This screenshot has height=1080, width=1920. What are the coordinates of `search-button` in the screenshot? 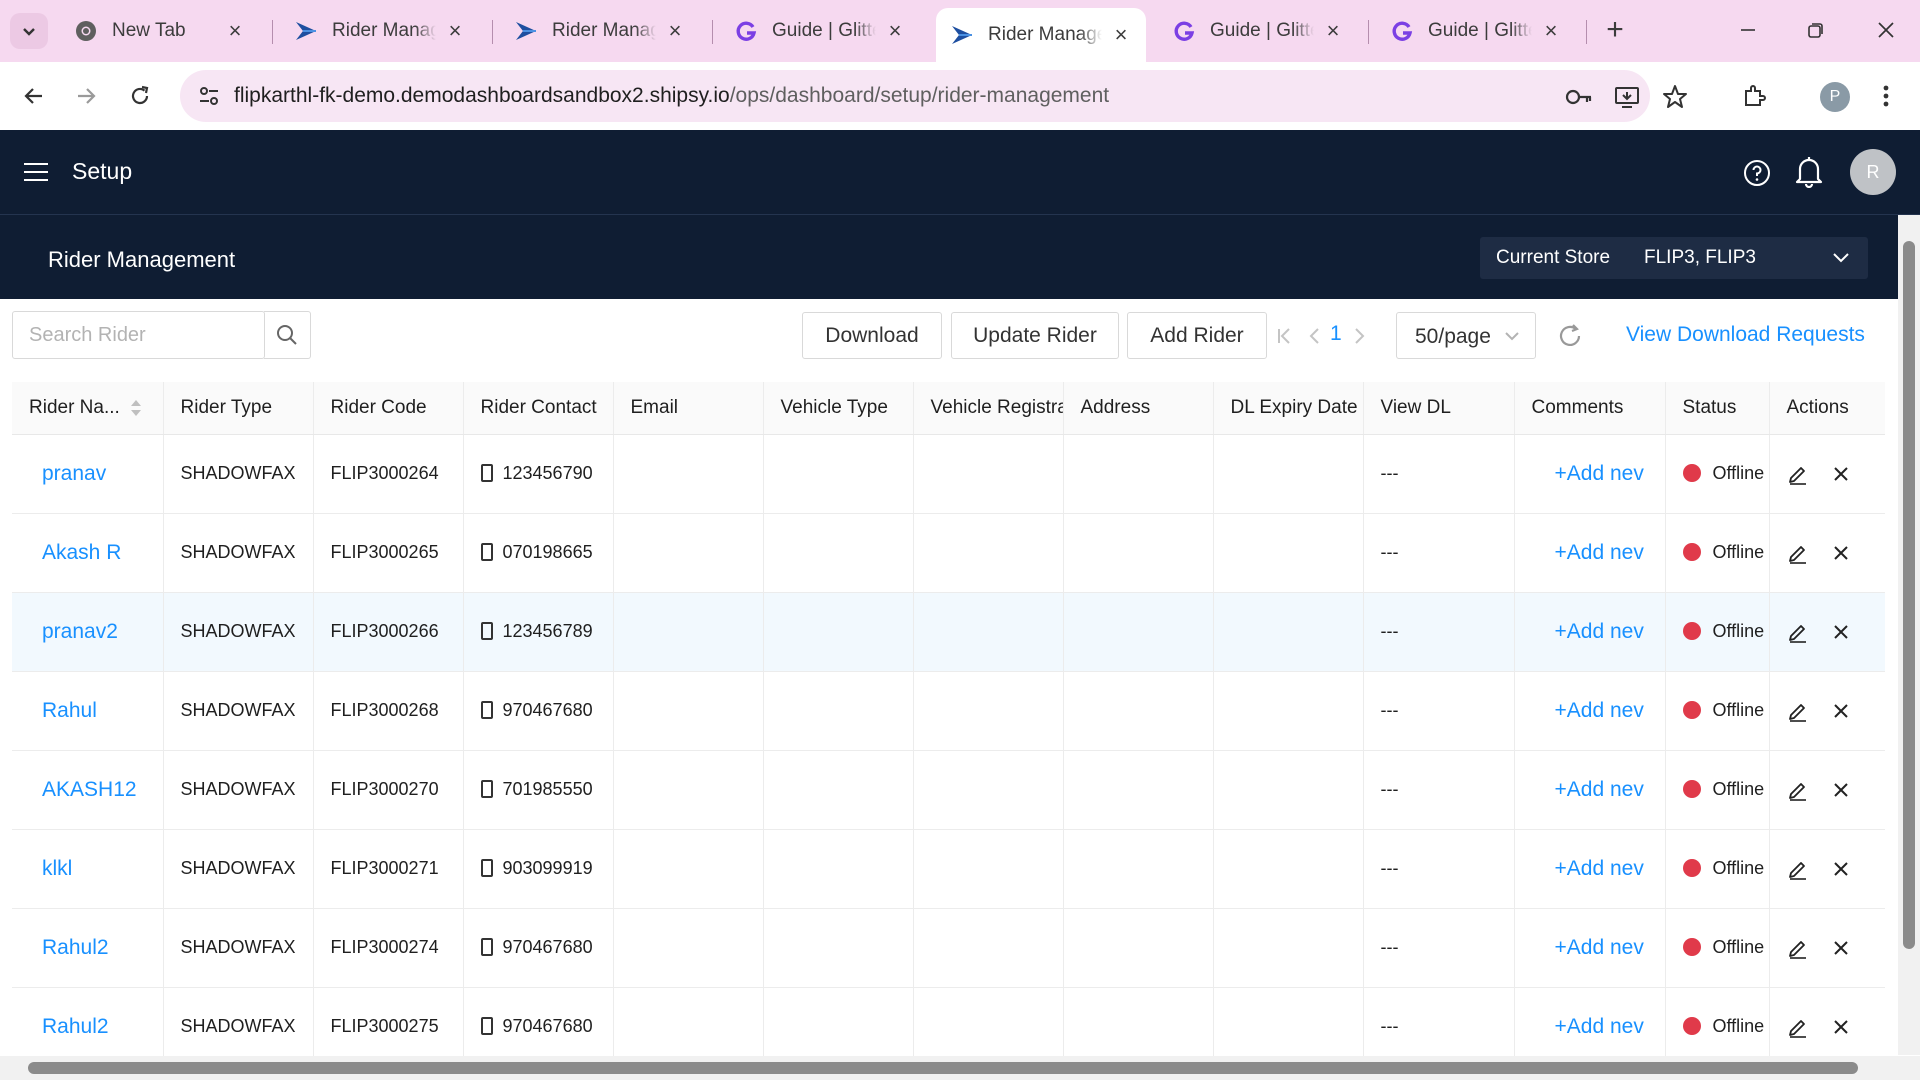 It's located at (287, 335).